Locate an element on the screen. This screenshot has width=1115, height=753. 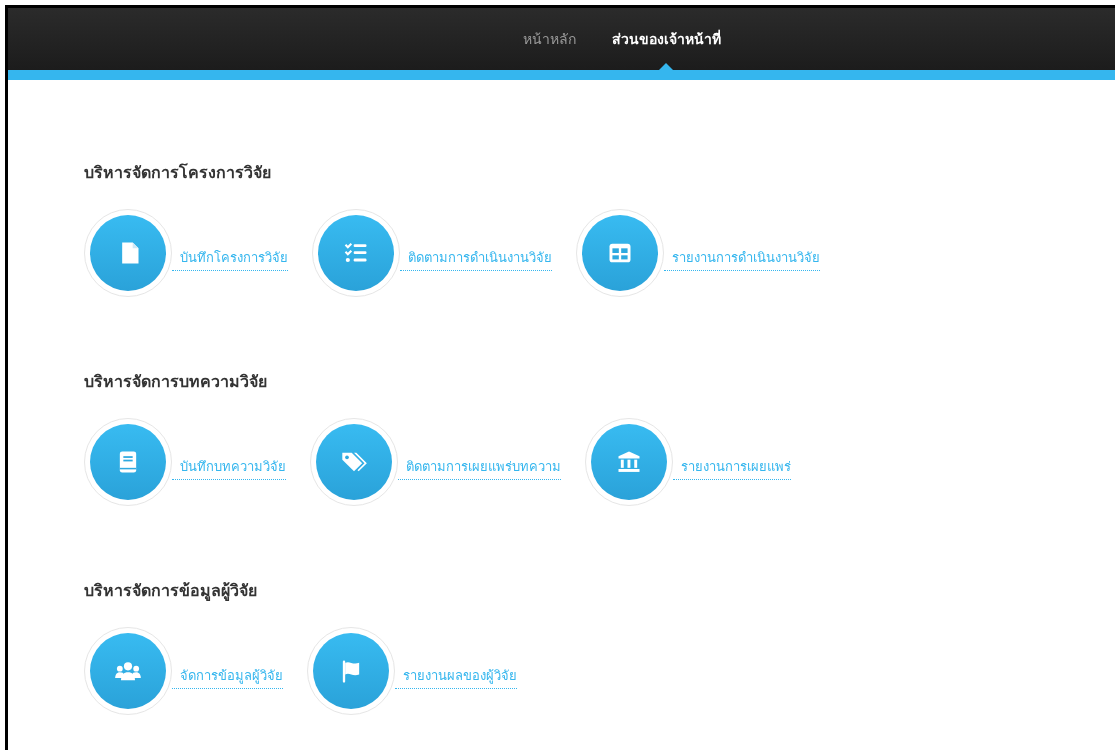
menu-link: รายงานการดำเนินงานวิจัย is located at coordinates (742, 259).